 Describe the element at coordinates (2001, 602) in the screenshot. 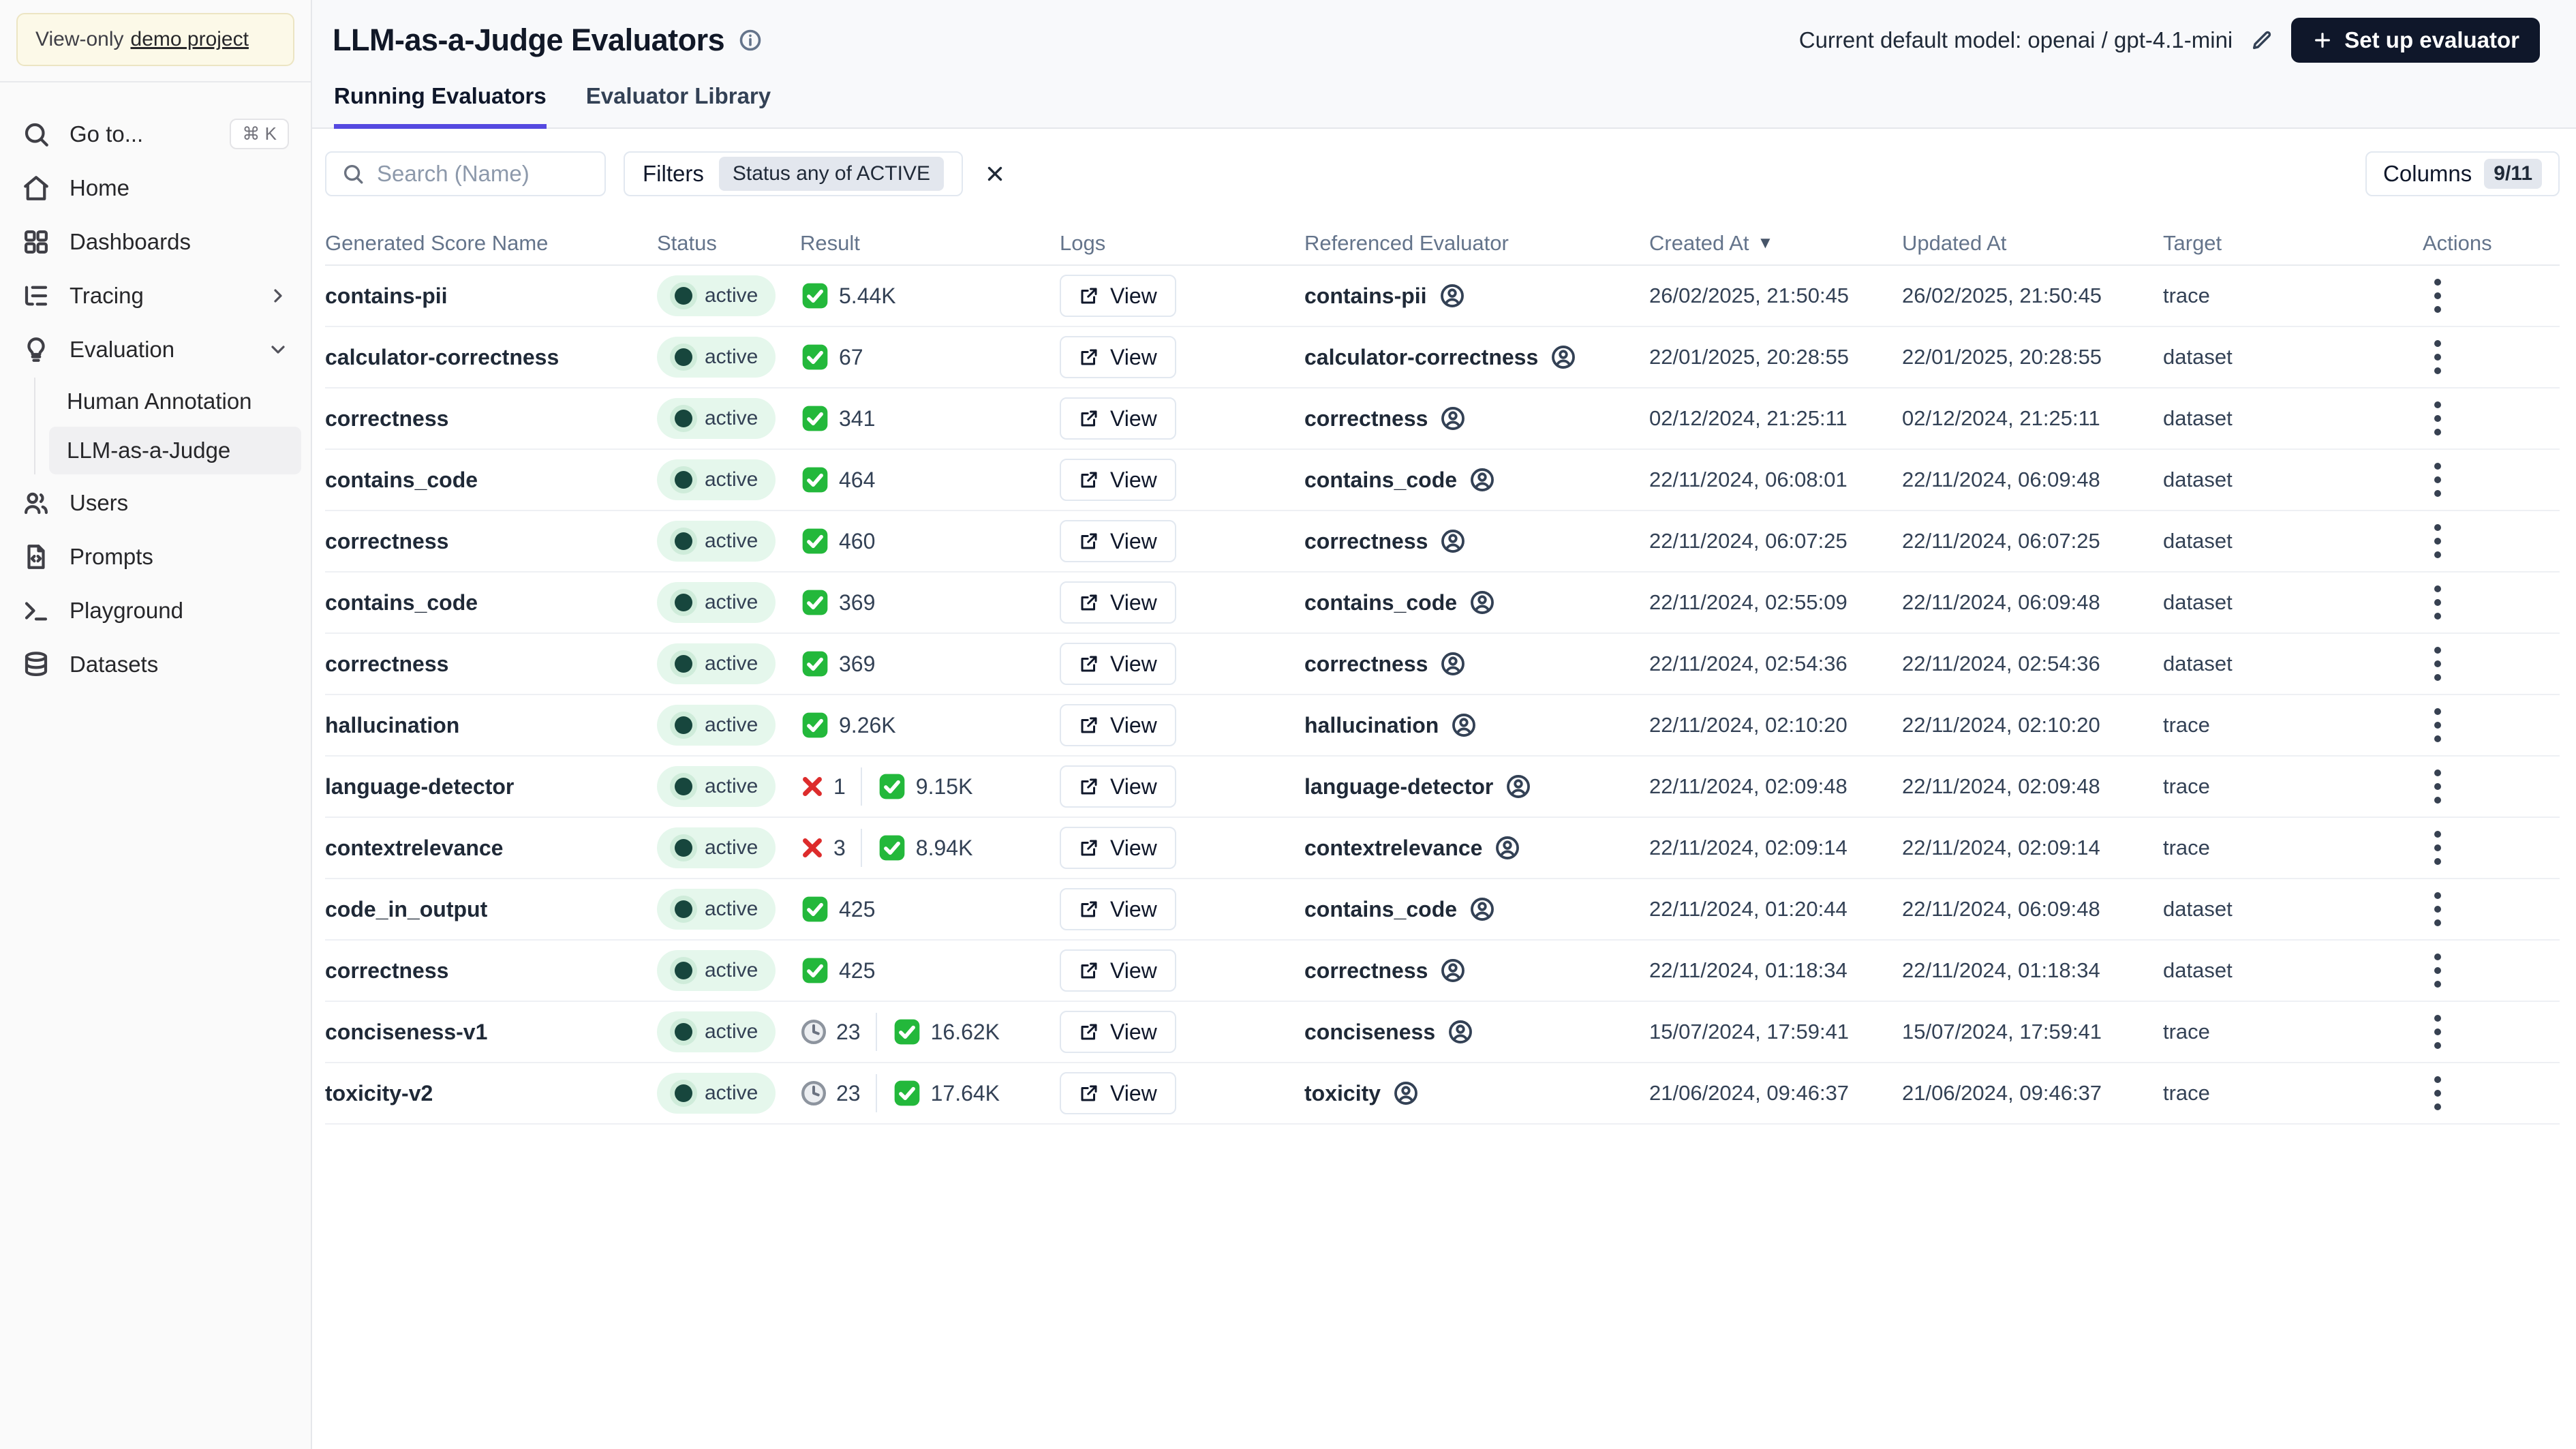

I see `updated-at: 22/11/2024, 06:09:48` at that location.